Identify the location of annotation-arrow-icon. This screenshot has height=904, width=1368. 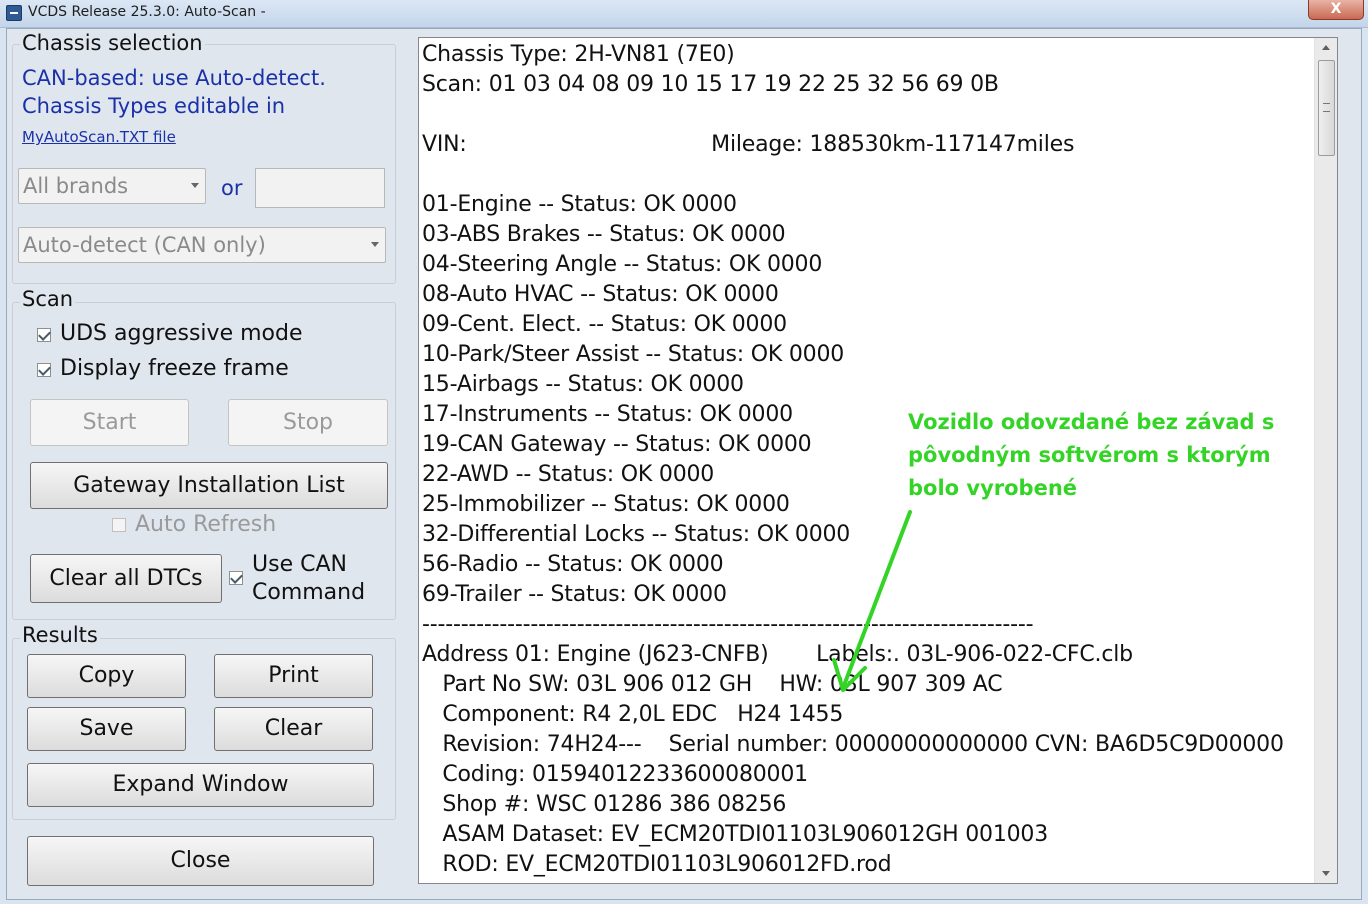
(872, 601).